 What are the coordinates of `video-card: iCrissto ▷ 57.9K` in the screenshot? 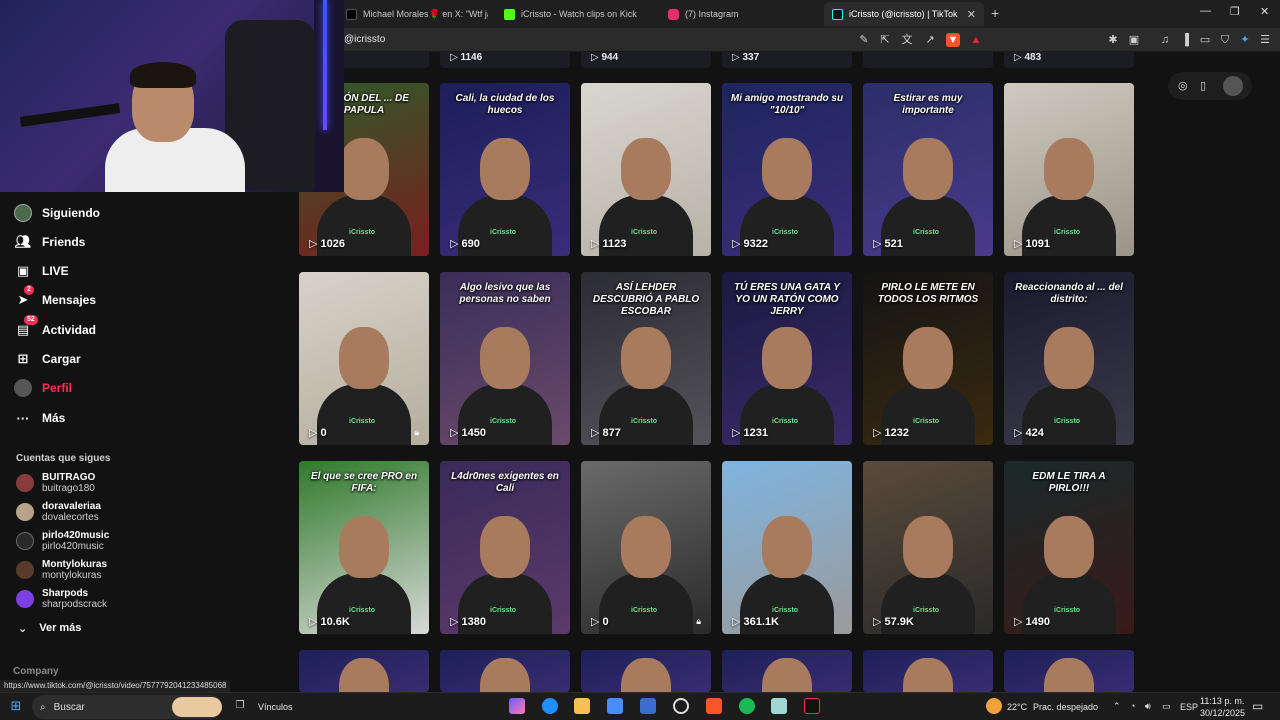 It's located at (928, 547).